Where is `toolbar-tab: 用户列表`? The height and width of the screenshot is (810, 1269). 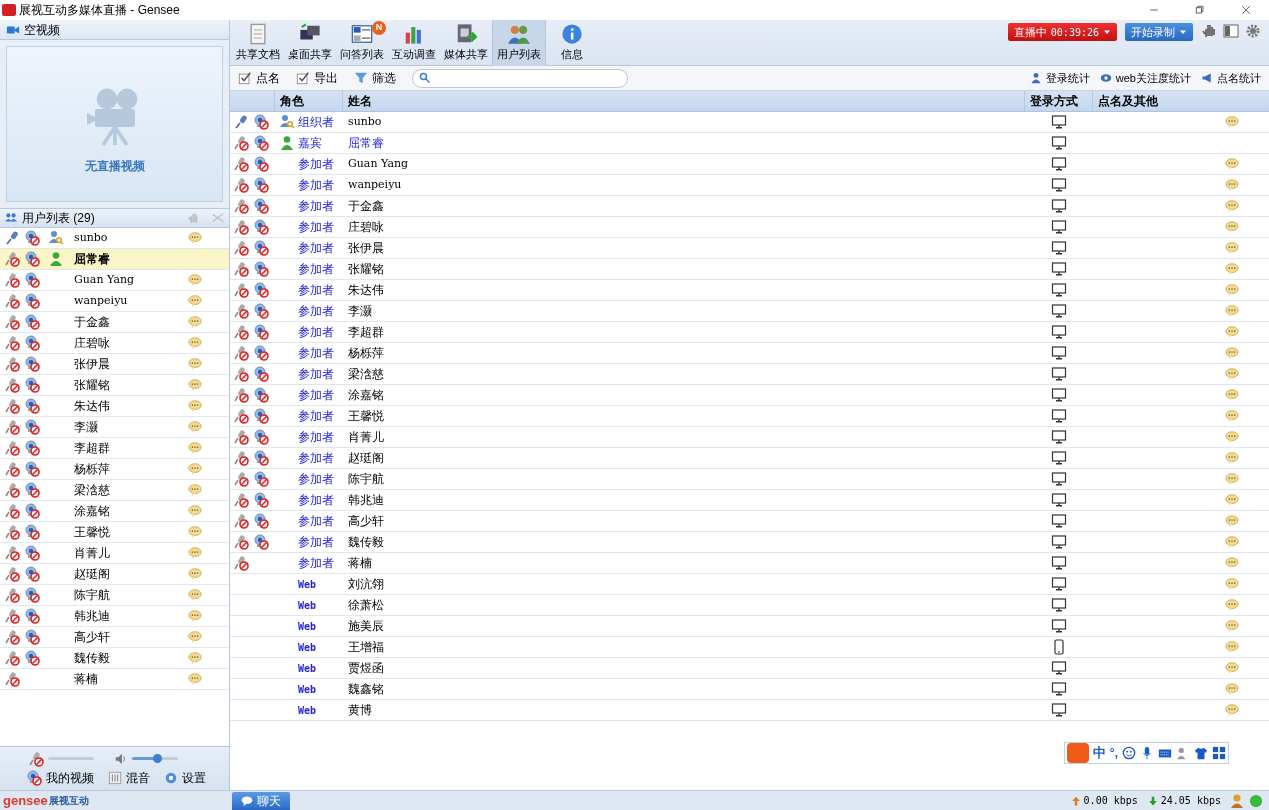 toolbar-tab: 用户列表 is located at coordinates (519, 43).